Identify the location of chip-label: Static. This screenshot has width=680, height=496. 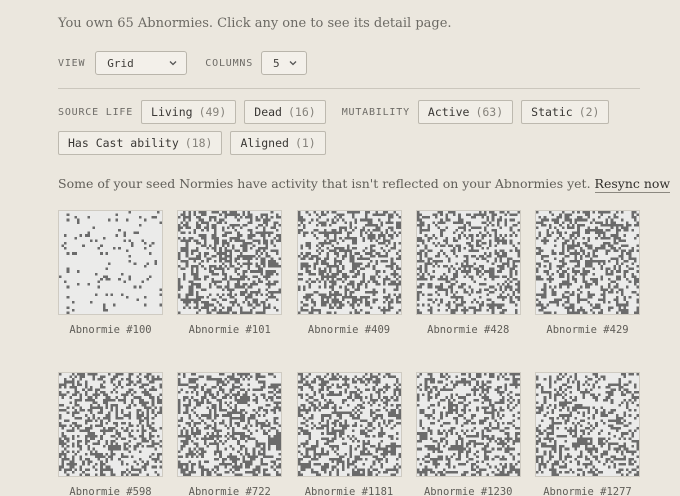
(552, 112).